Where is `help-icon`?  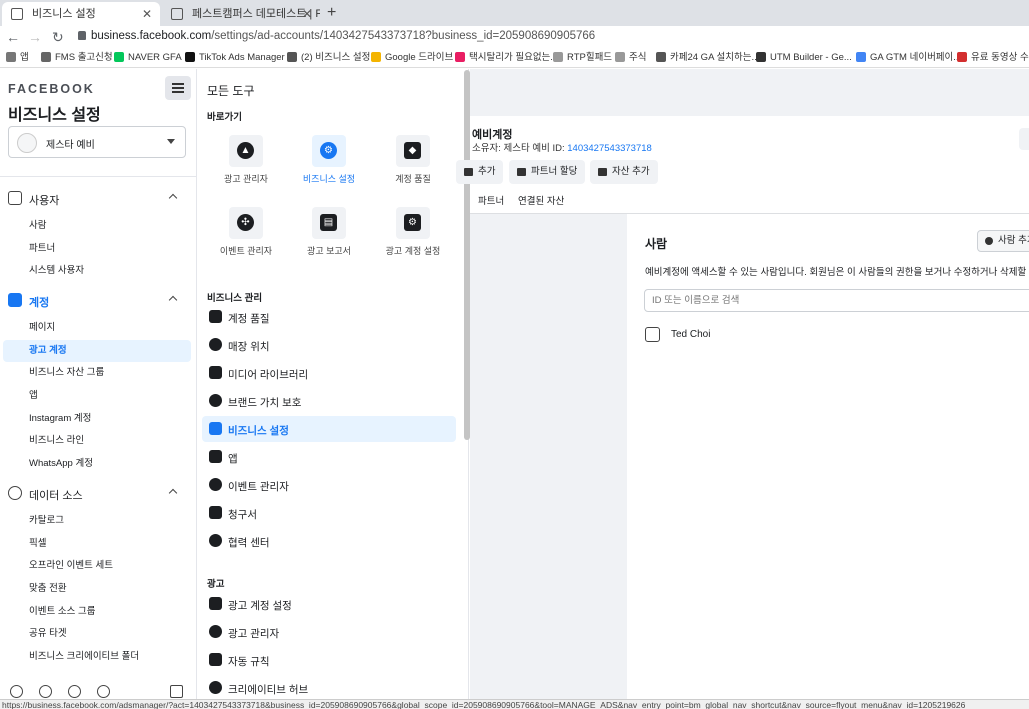
help-icon is located at coordinates (103, 691).